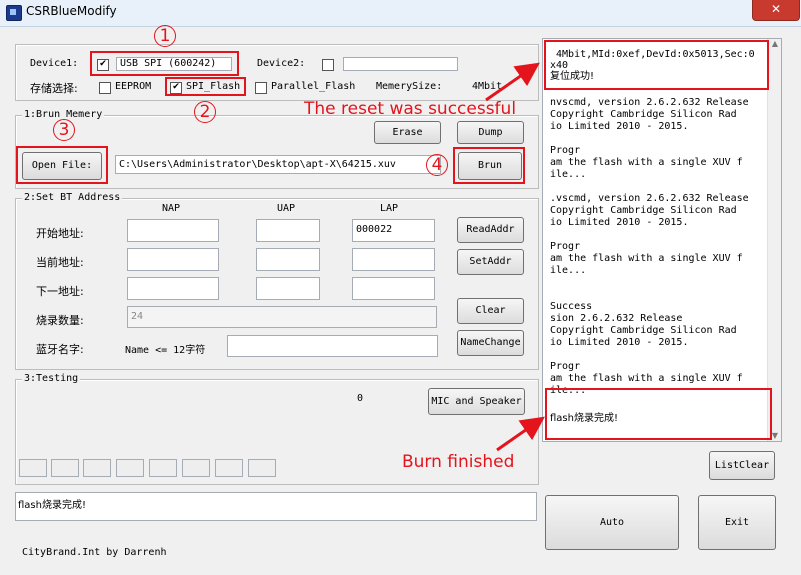 The width and height of the screenshot is (801, 575). Describe the element at coordinates (515, 257) in the screenshot. I see `annotation-arrows` at that location.